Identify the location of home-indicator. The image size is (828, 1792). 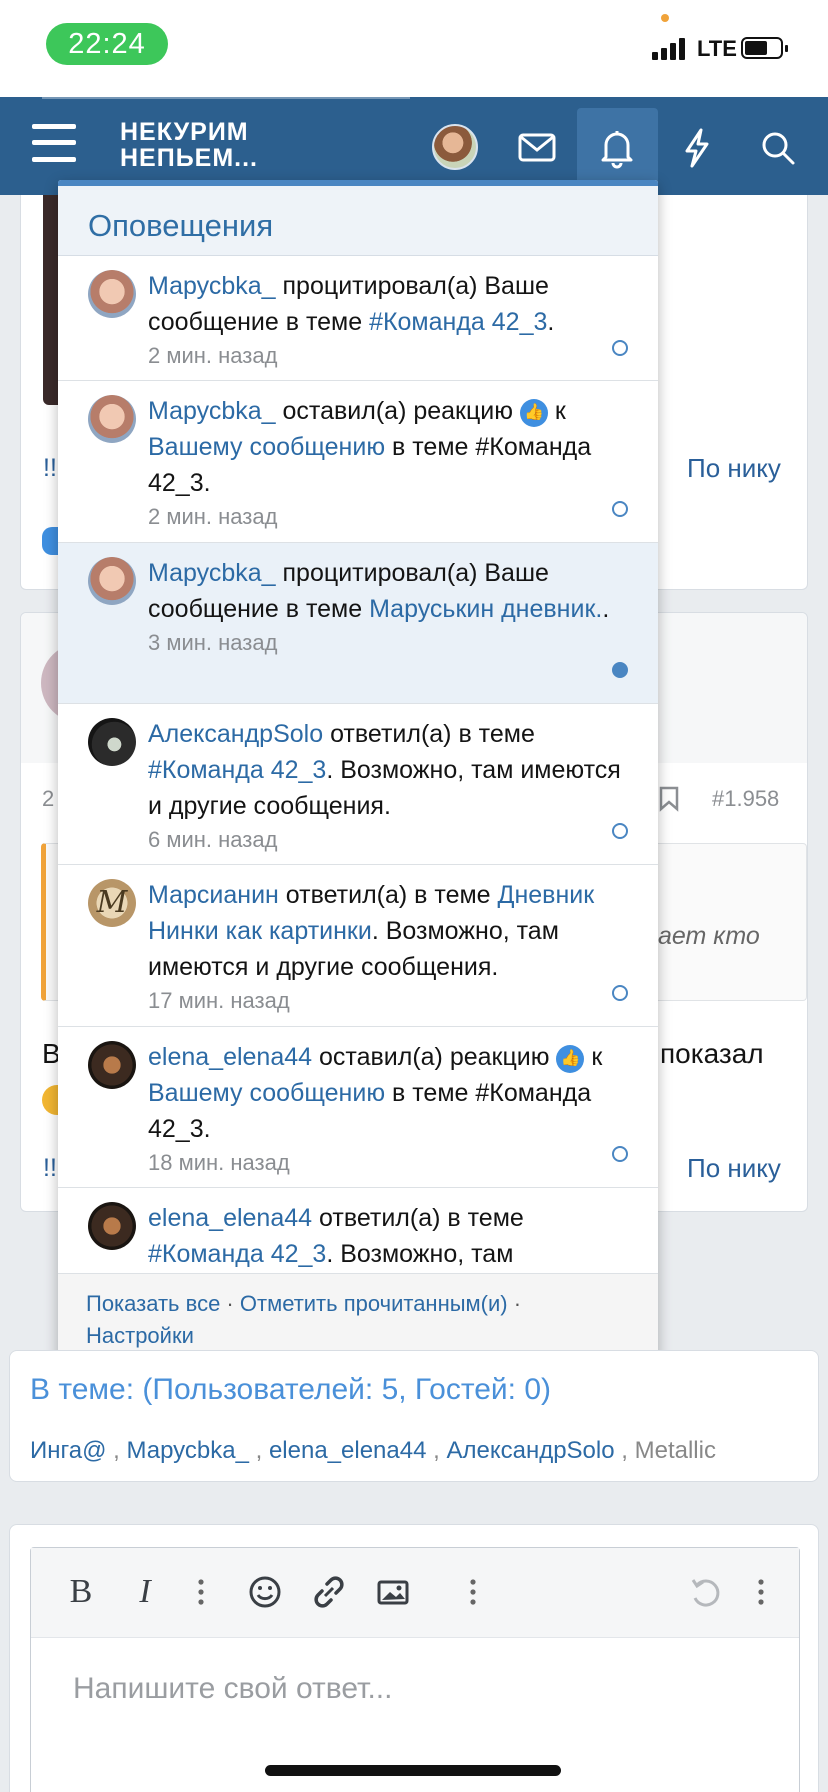
(413, 1770).